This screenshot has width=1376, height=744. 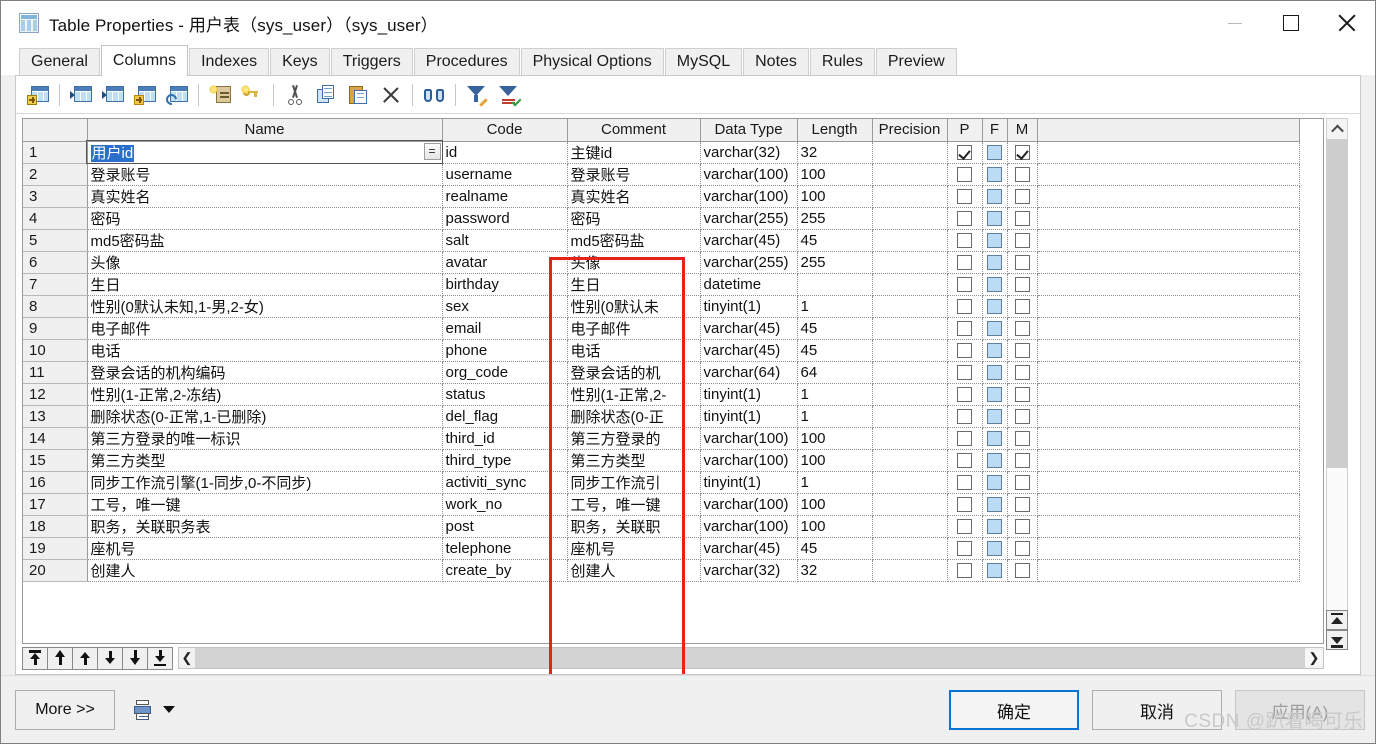 I want to click on apply-filter-icon, so click(x=509, y=95).